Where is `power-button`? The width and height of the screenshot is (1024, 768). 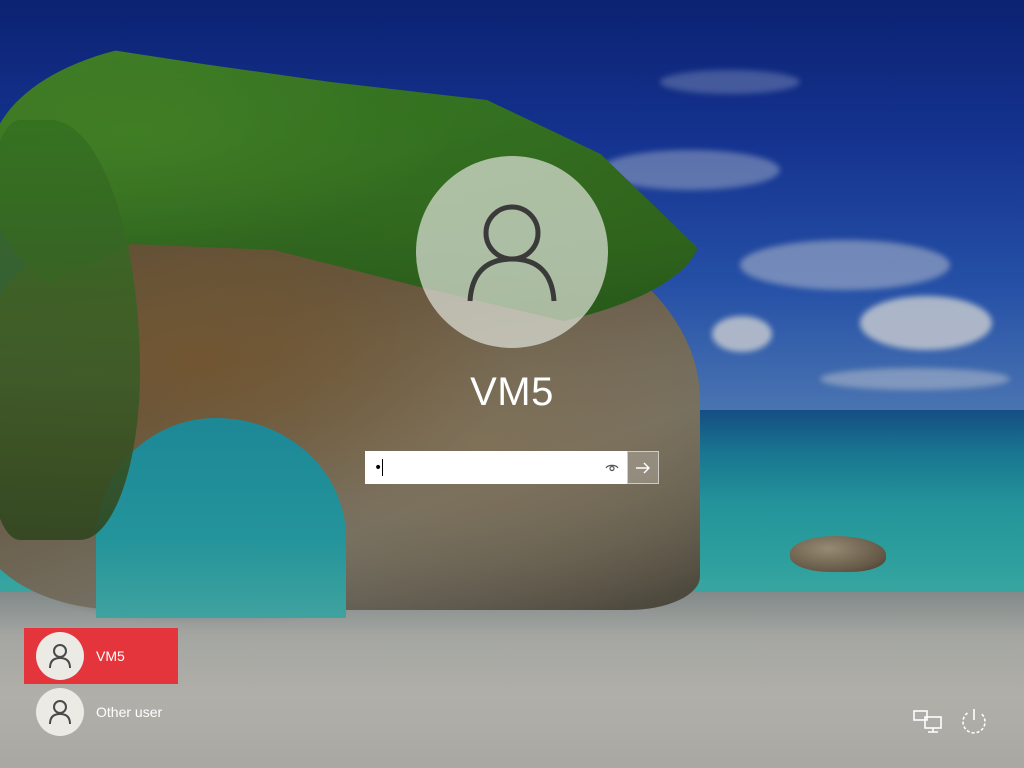 power-button is located at coordinates (974, 722).